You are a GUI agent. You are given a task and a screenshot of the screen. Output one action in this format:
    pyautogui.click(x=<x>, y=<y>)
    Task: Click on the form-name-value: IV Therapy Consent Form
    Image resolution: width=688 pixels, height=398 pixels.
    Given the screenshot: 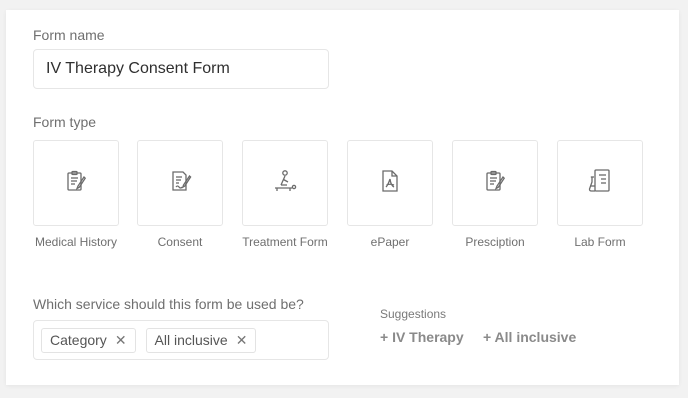 What is the action you would take?
    pyautogui.click(x=138, y=68)
    